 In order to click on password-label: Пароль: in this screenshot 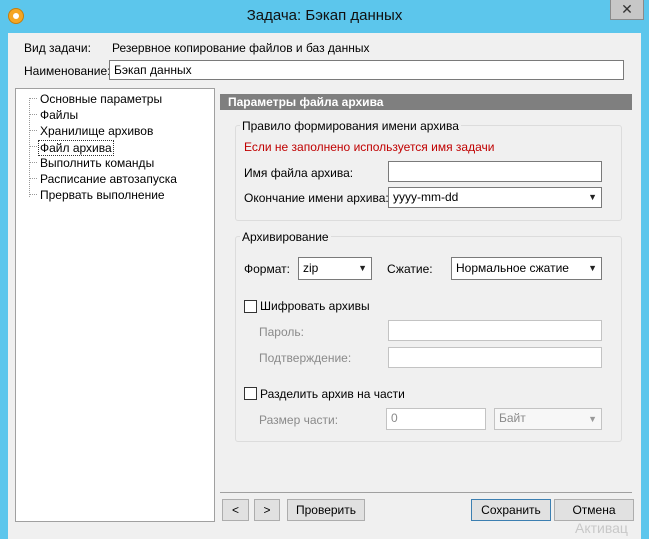, I will do `click(281, 332)`.